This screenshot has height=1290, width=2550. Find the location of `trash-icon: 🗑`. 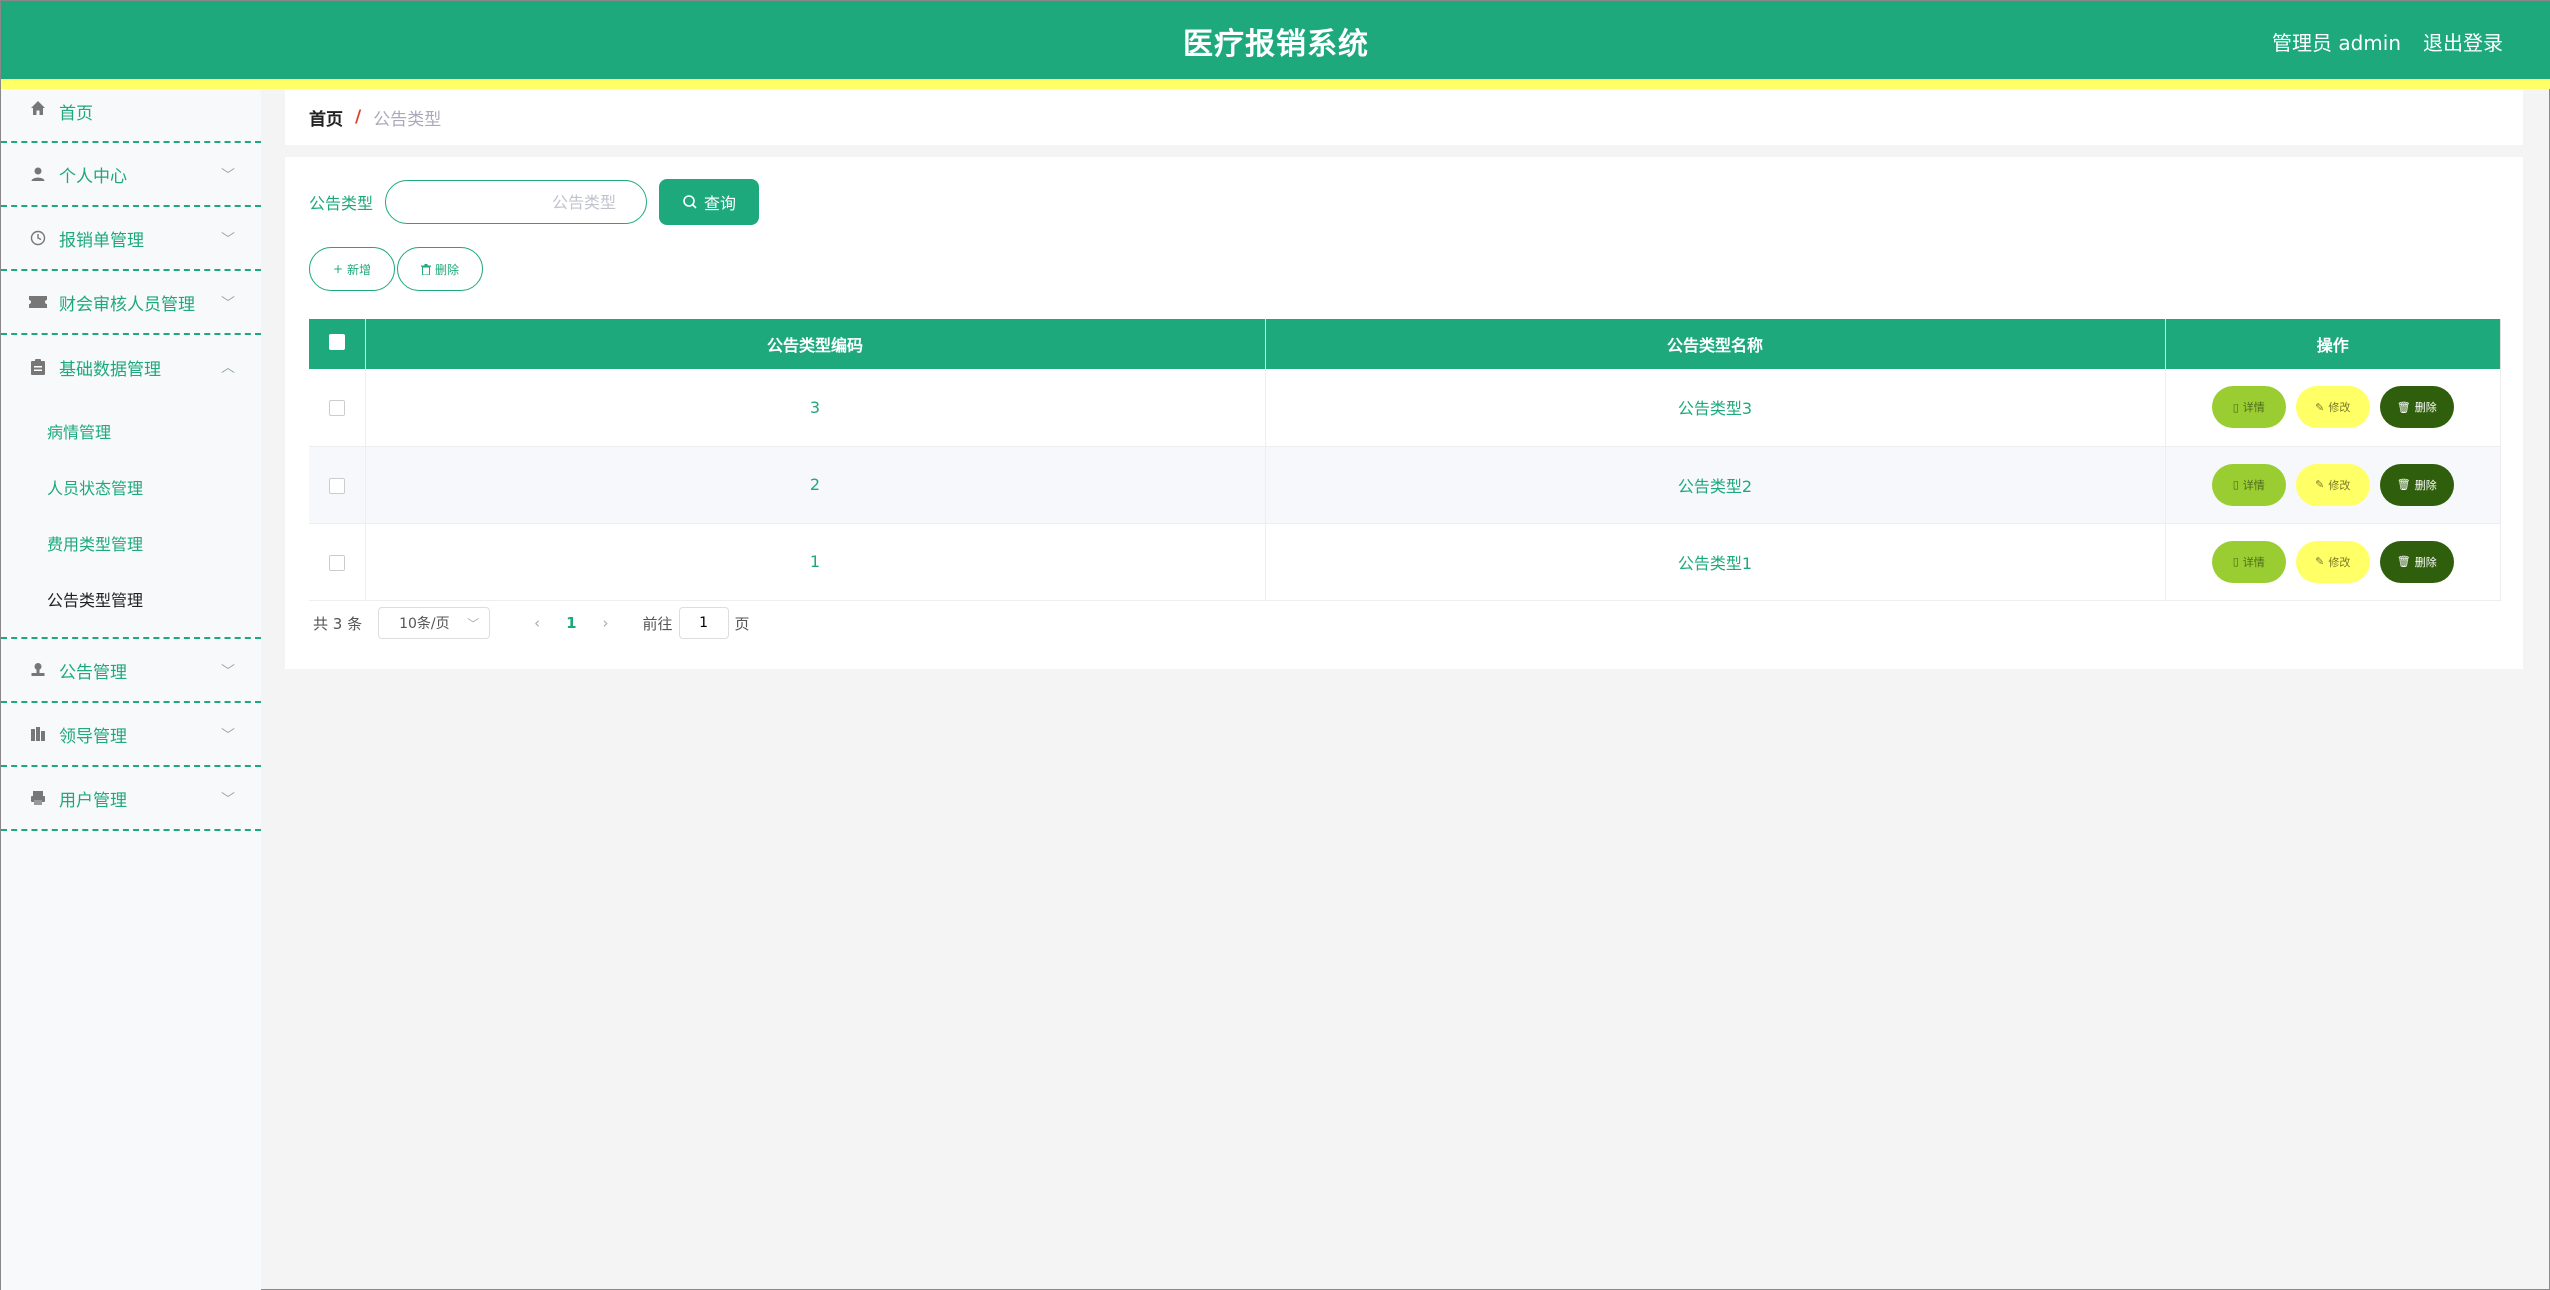

trash-icon: 🗑 is located at coordinates (2403, 484).